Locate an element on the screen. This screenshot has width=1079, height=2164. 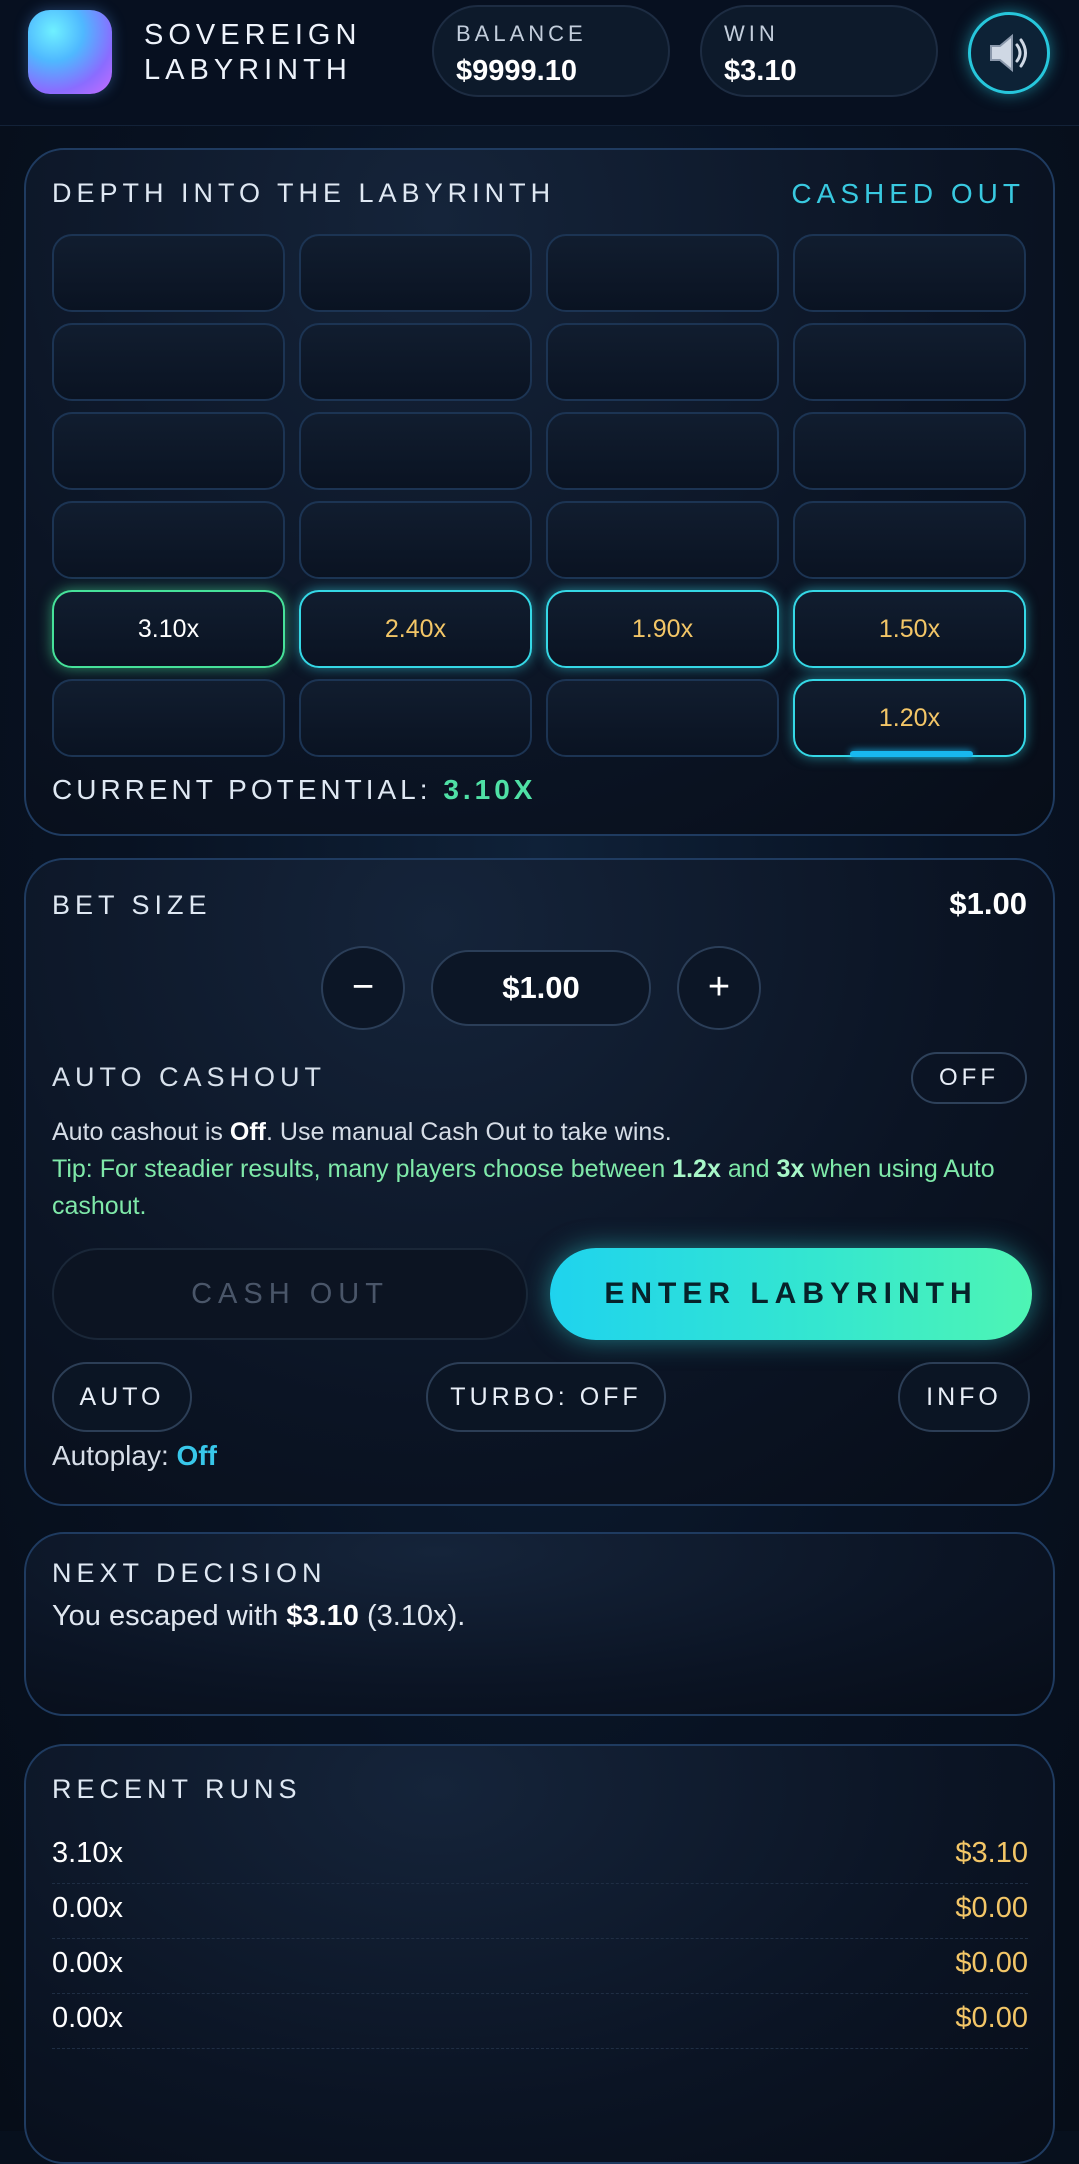
auto-button: AUTO is located at coordinates (122, 1397).